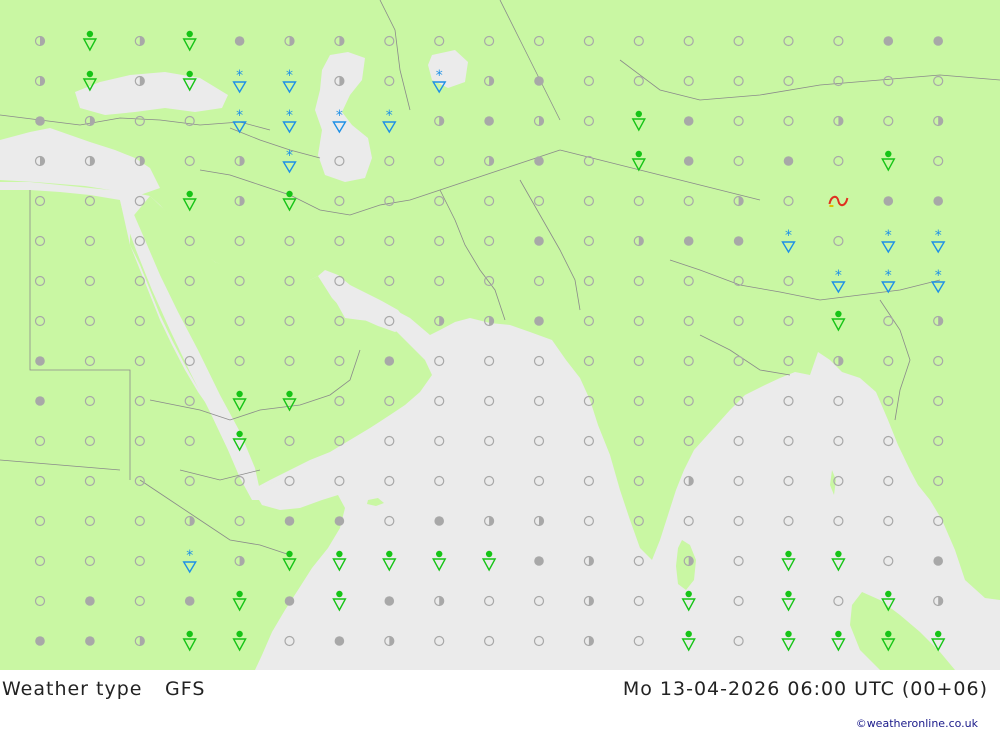 Image resolution: width=1000 pixels, height=733 pixels. What do you see at coordinates (917, 723) in the screenshot?
I see `credit-link: ©weatheronline.co.uk` at bounding box center [917, 723].